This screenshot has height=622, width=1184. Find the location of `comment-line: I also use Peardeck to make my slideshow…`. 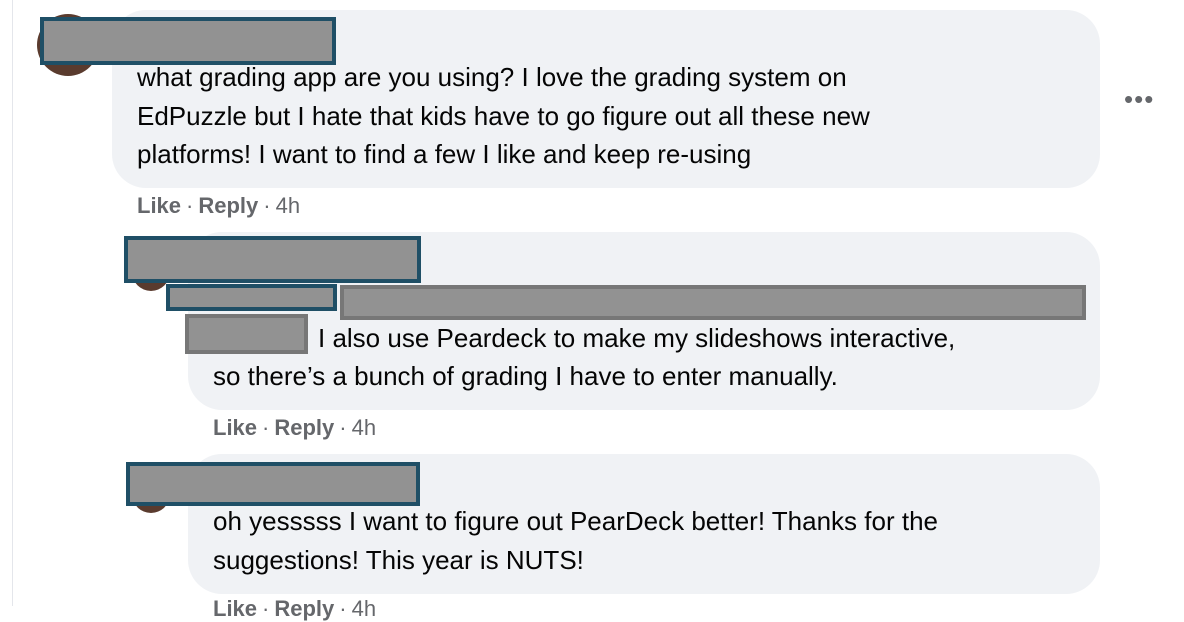

comment-line: I also use Peardeck to make my slideshow… is located at coordinates (637, 338).